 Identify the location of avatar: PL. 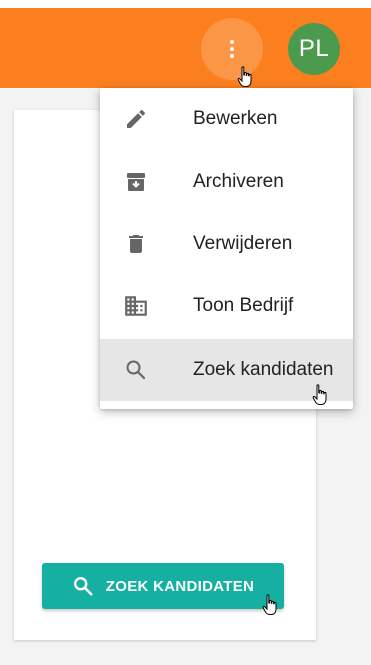
(314, 49).